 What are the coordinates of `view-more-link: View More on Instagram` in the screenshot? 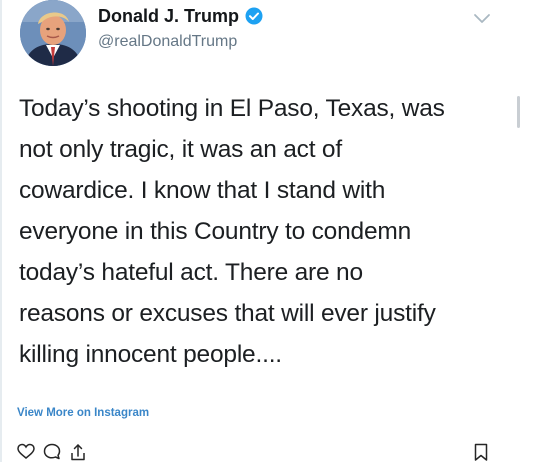 It's located at (83, 413).